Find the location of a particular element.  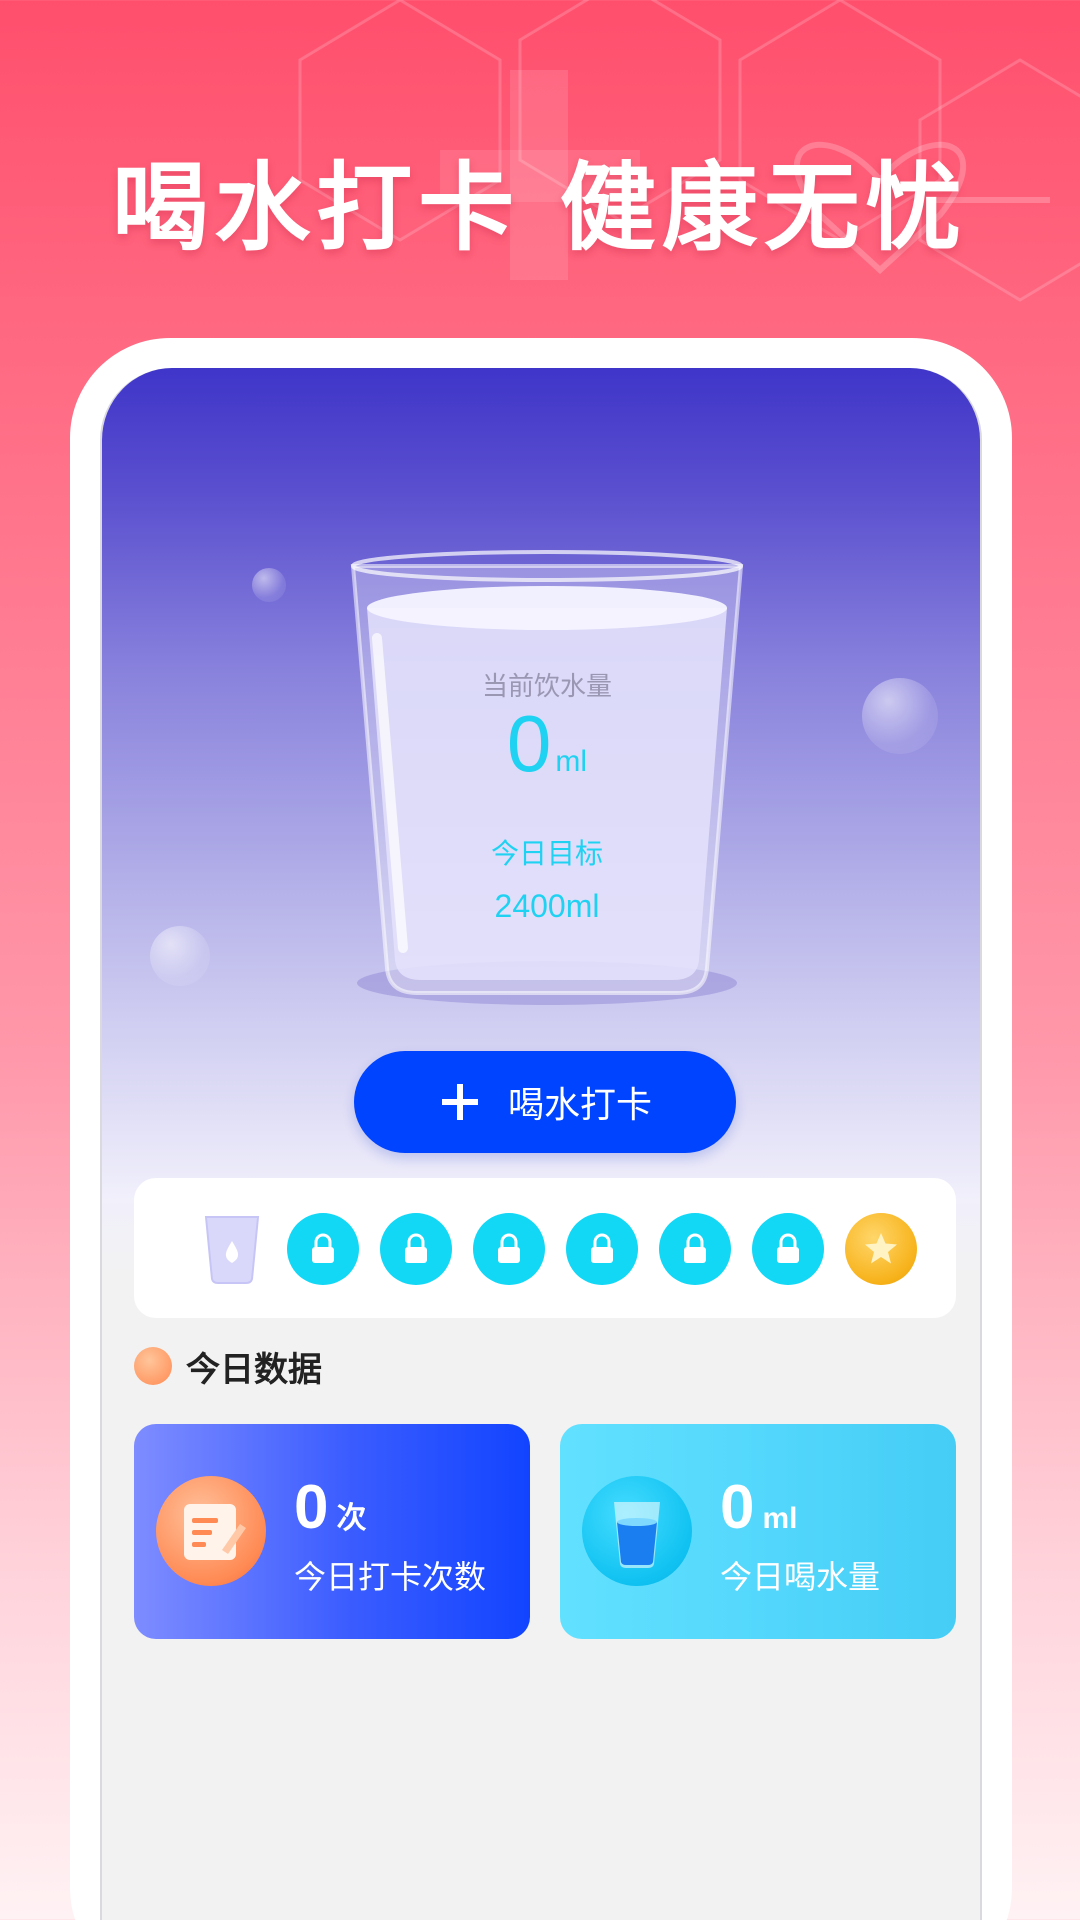

water-checkin-label: 喝水打卡 is located at coordinates (579, 1105).